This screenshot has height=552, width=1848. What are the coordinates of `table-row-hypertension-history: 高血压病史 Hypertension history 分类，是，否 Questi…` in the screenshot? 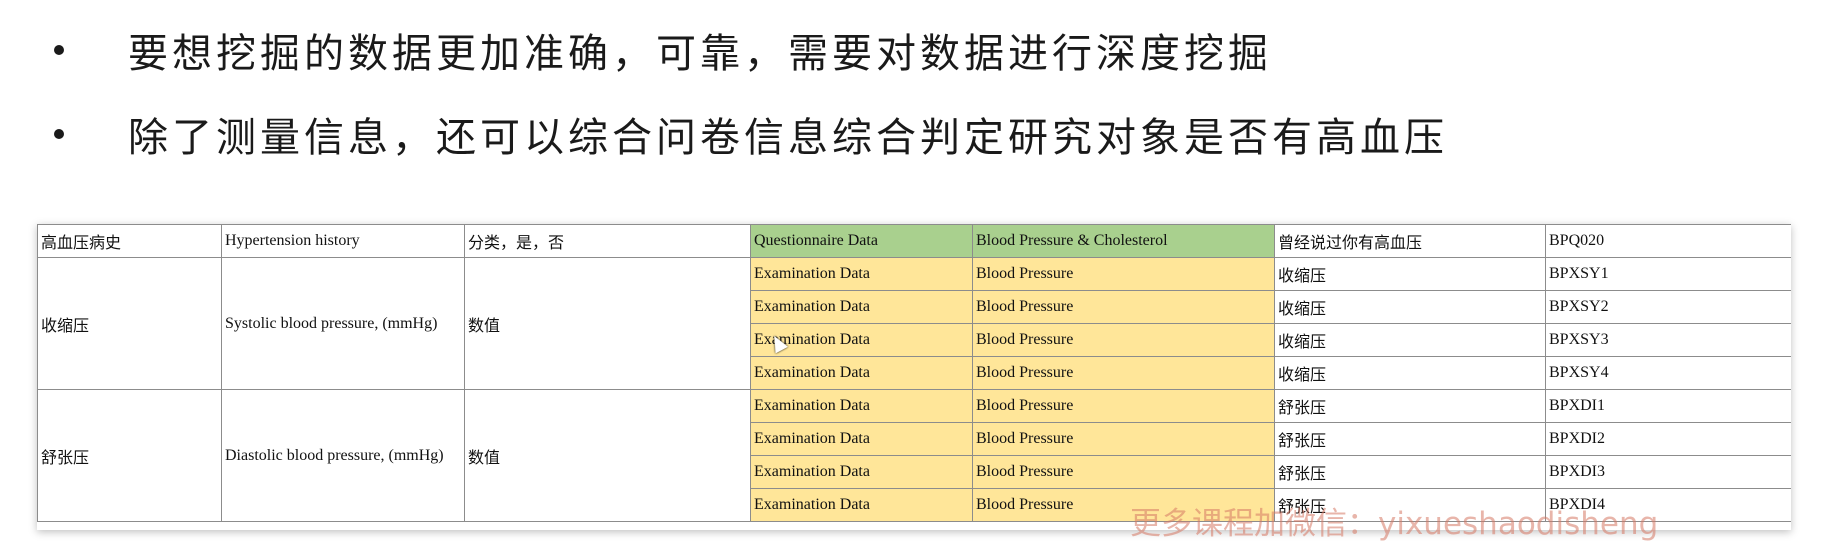 It's located at (914, 241).